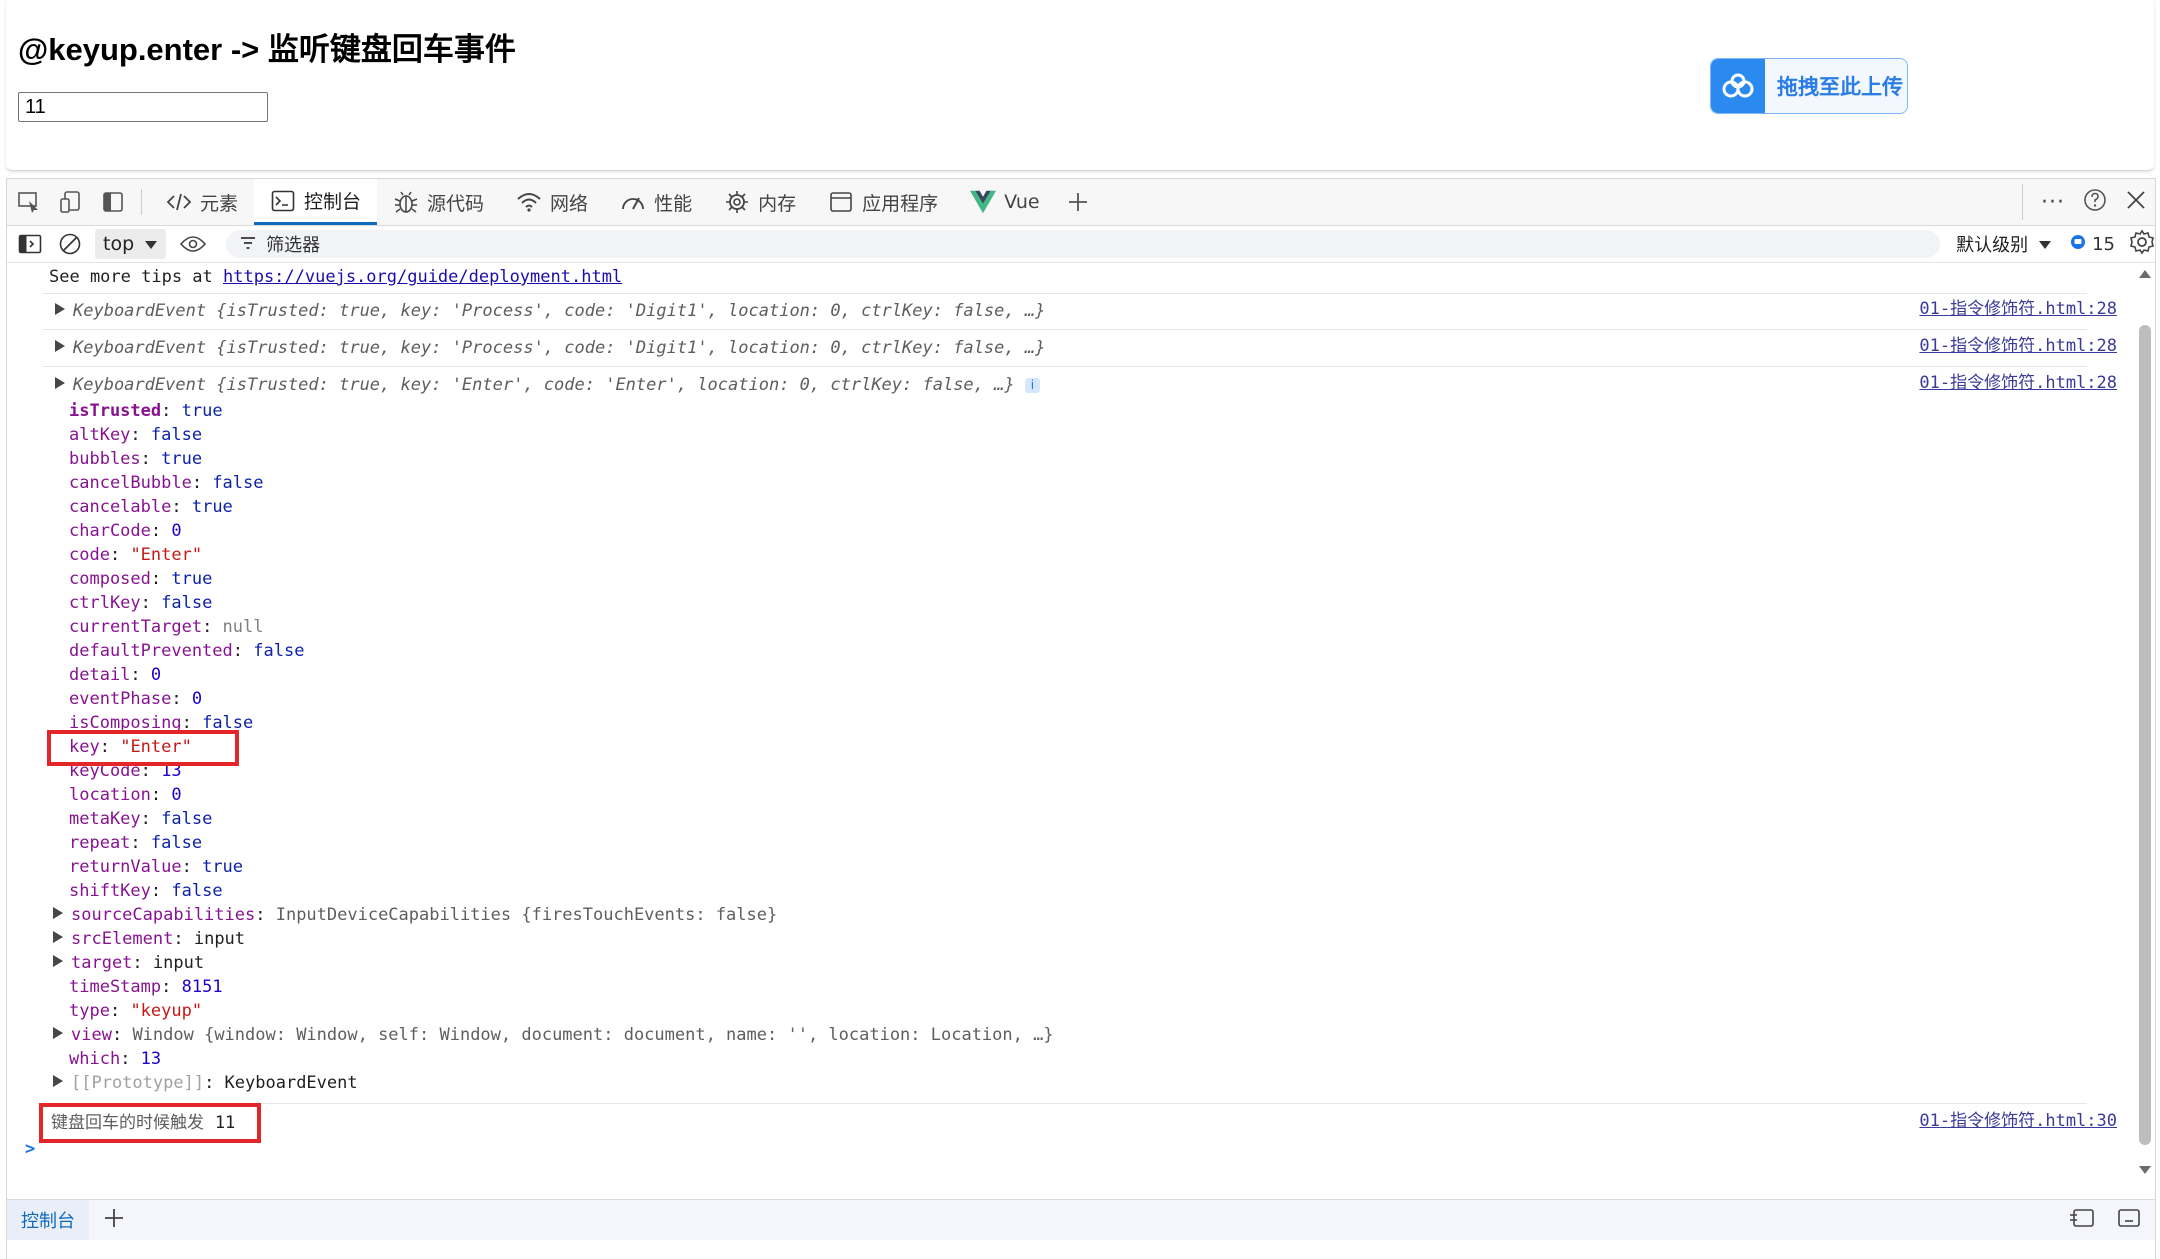 The height and width of the screenshot is (1259, 2160). I want to click on tab-label: 性能, so click(673, 203).